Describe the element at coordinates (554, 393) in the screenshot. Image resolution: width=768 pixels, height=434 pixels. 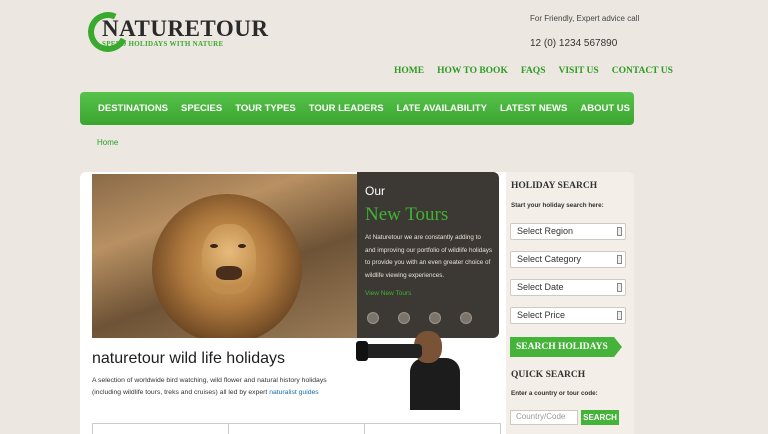
I see `quick-search-subtitle: Enter a country or tour code:` at that location.